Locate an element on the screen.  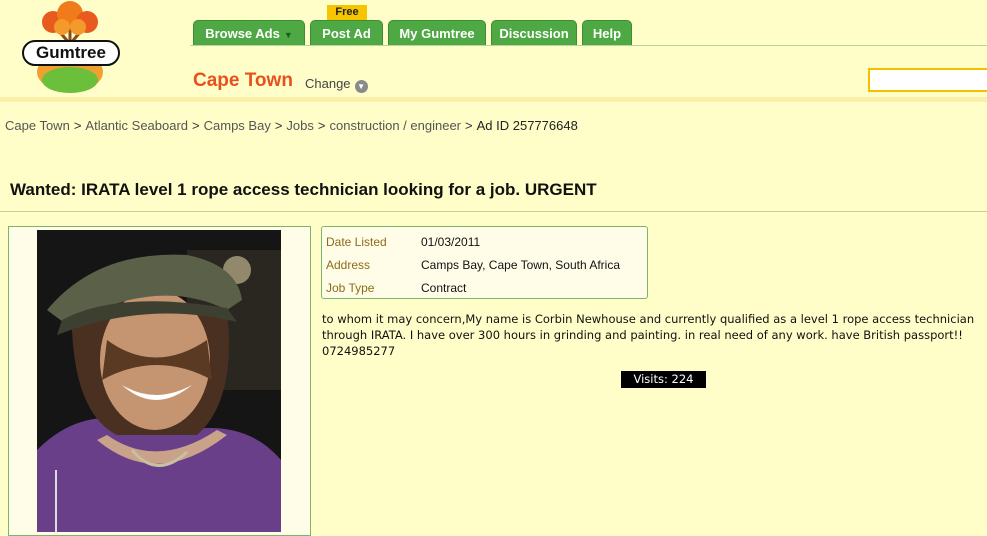
detail-value: 01/03/2011 is located at coordinates (451, 241).